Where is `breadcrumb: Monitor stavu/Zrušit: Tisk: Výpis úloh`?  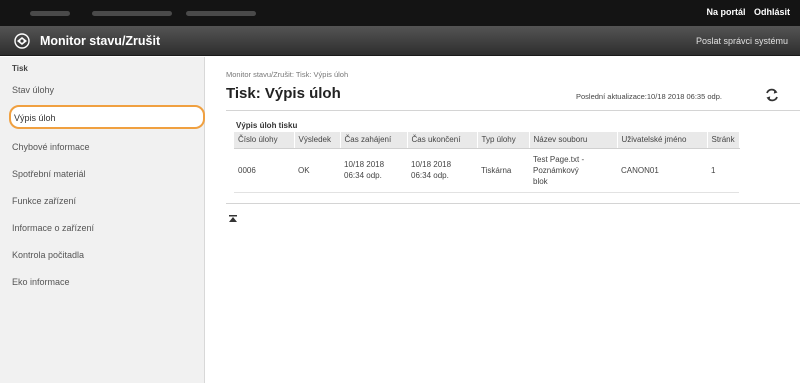 breadcrumb: Monitor stavu/Zrušit: Tisk: Výpis úloh is located at coordinates (287, 74).